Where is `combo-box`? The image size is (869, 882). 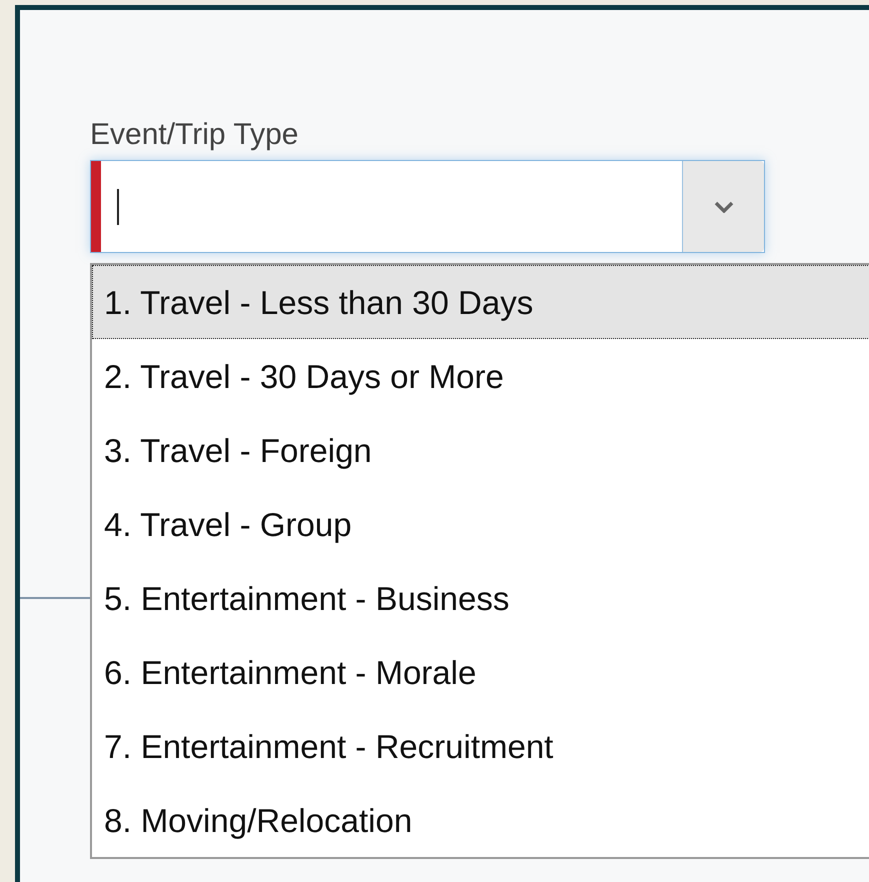 combo-box is located at coordinates (427, 206).